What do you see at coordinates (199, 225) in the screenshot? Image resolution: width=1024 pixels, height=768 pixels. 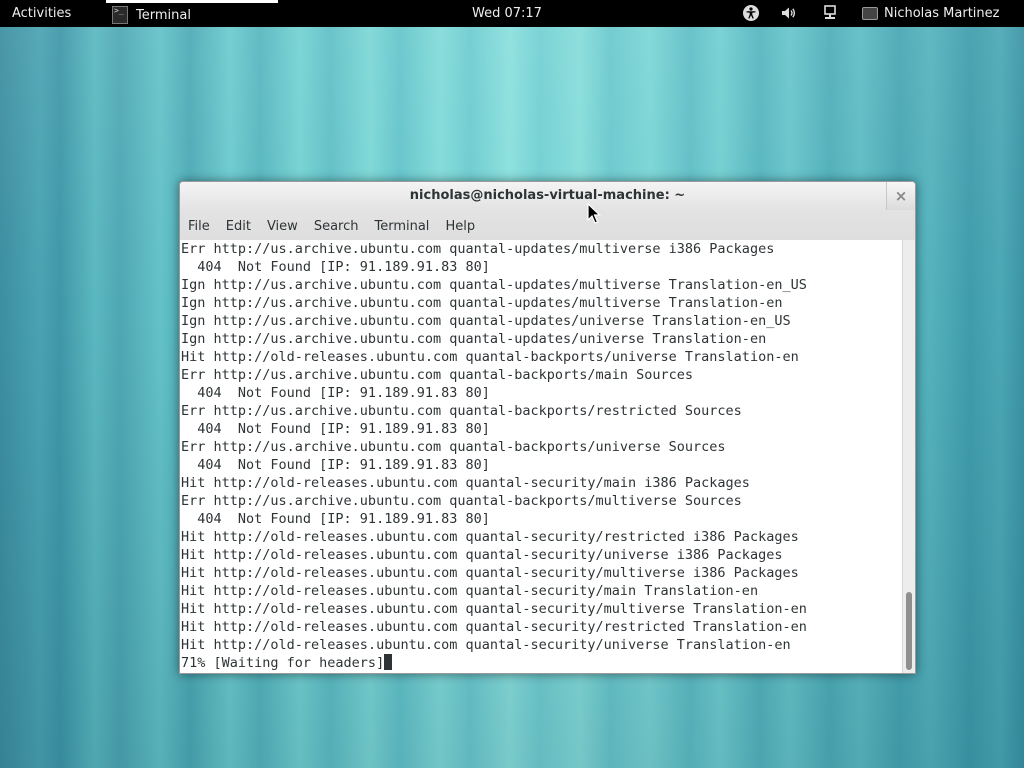 I see `menu-file: File` at bounding box center [199, 225].